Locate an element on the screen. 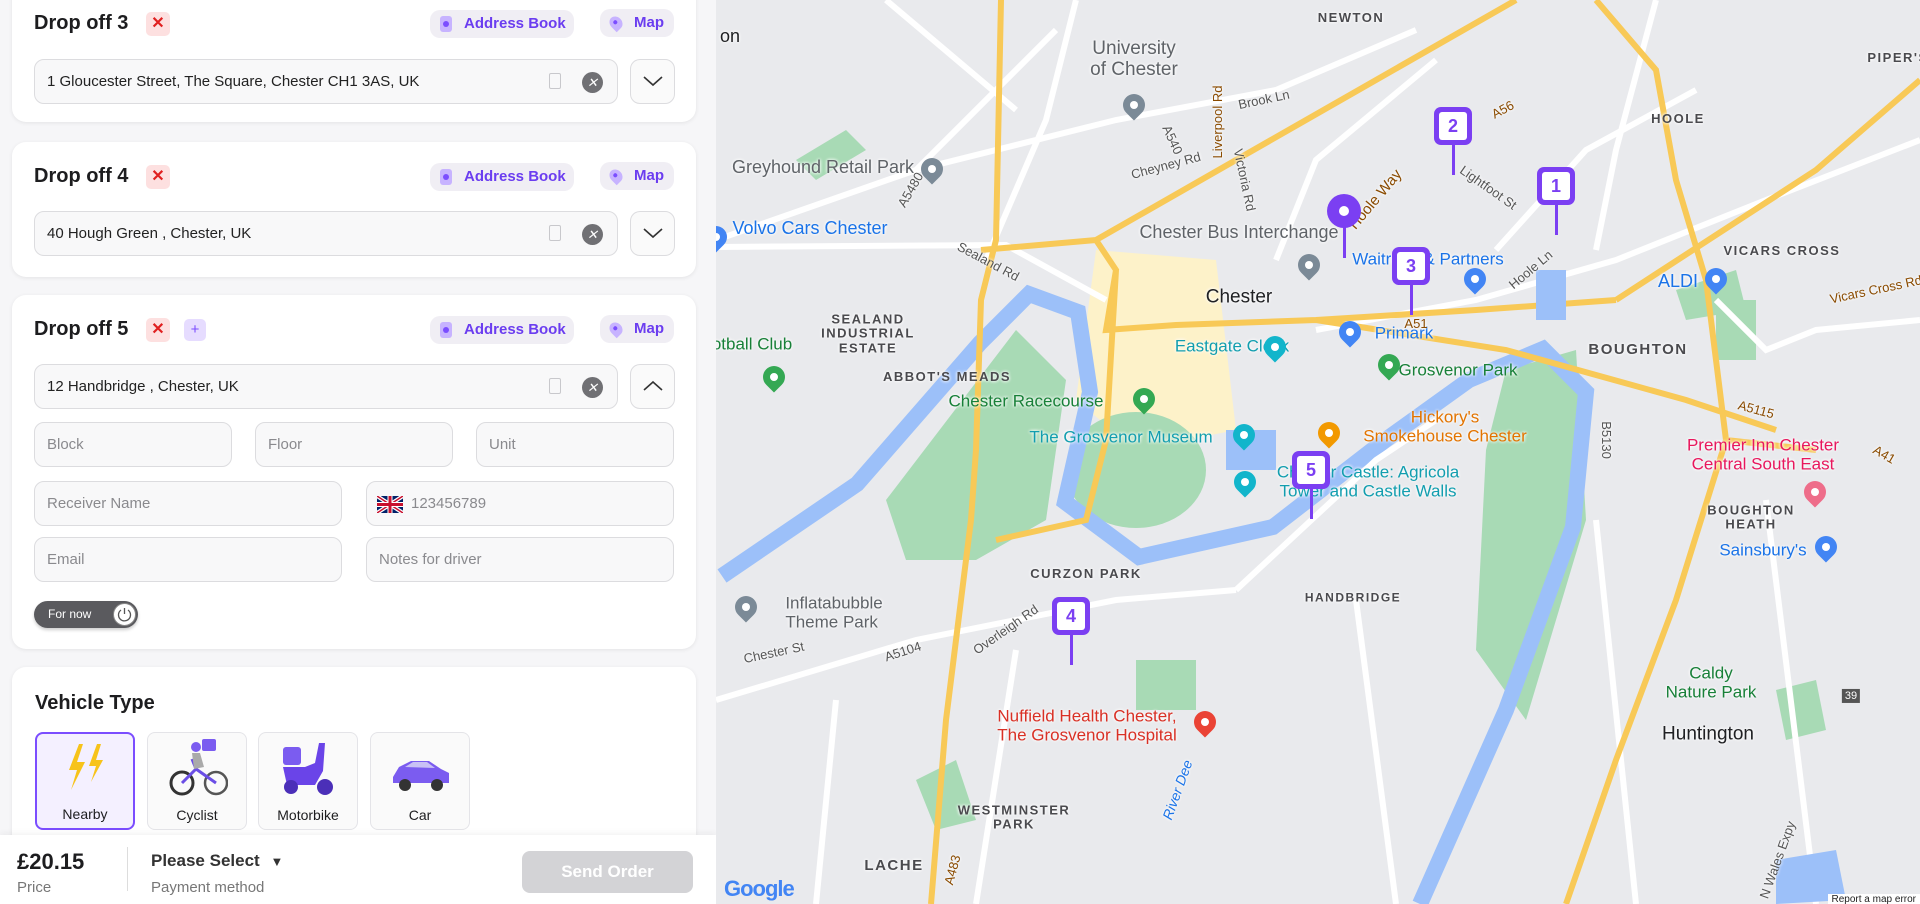 The height and width of the screenshot is (904, 1920). caret-down-icon: ▼ is located at coordinates (277, 861).